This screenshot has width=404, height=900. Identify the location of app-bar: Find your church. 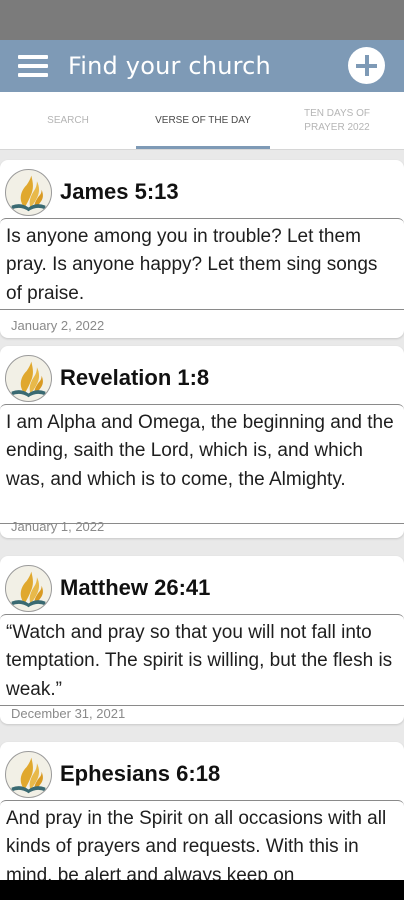
(202, 66).